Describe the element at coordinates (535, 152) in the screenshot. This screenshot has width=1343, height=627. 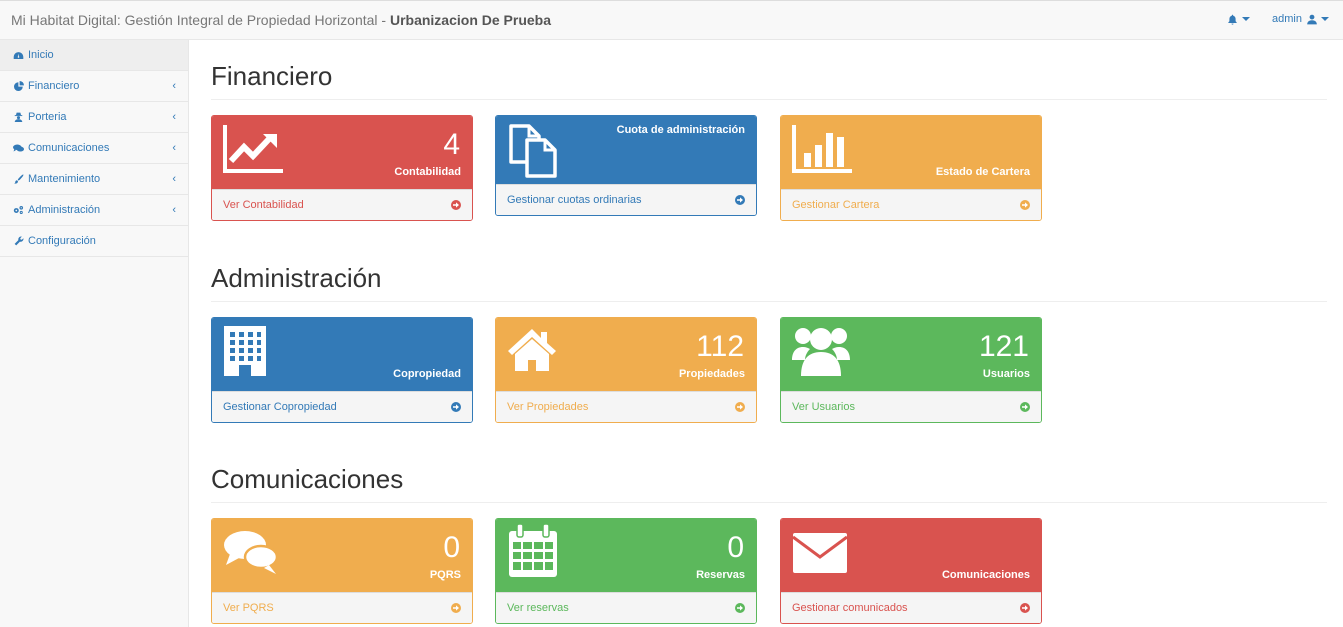
I see `copy-icon` at that location.